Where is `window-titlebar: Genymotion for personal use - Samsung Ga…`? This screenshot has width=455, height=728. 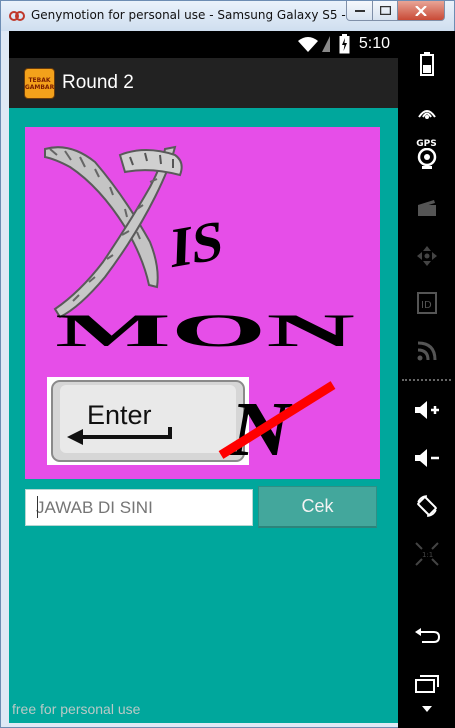
window-titlebar: Genymotion for personal use - Samsung Ga… is located at coordinates (227, 16).